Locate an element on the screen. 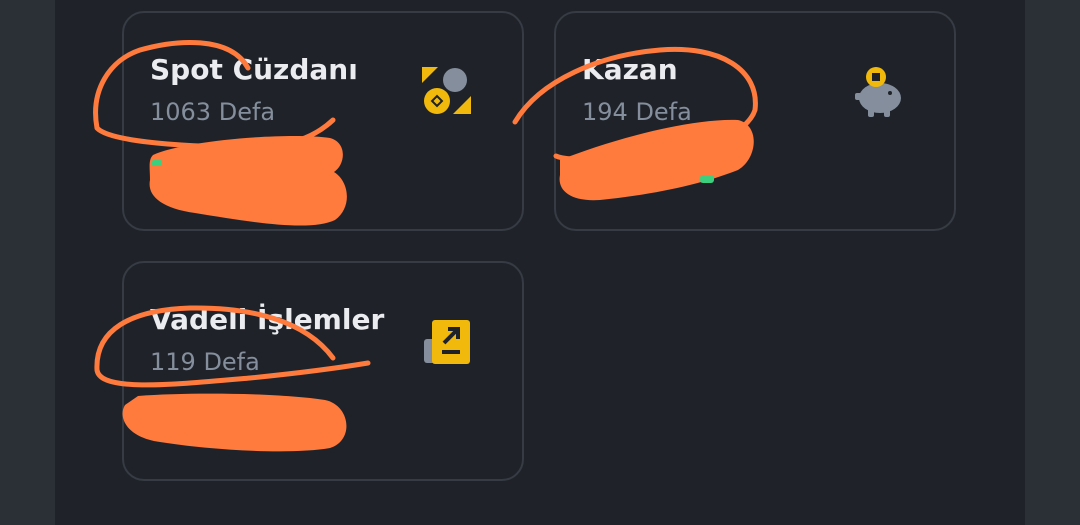 The height and width of the screenshot is (525, 1080). card-usage-count: 119 Defa is located at coordinates (205, 362).